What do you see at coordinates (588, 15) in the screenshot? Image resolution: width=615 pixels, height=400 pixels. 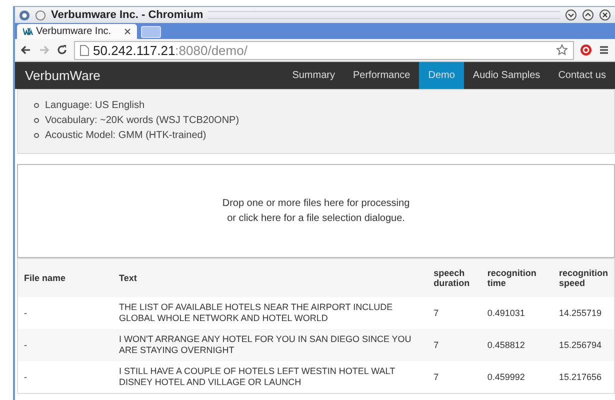 I see `maximize-icon` at bounding box center [588, 15].